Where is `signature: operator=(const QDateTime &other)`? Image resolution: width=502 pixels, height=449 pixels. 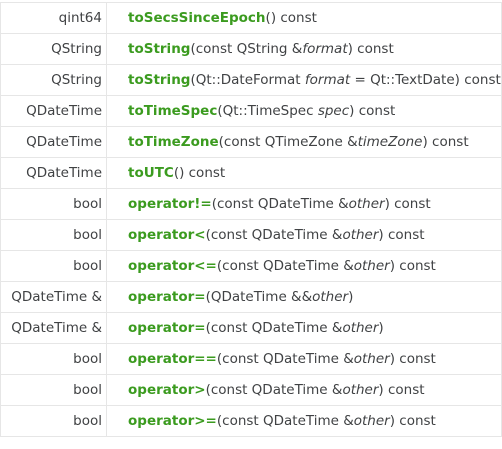
signature: operator=(const QDateTime &other) is located at coordinates (304, 328).